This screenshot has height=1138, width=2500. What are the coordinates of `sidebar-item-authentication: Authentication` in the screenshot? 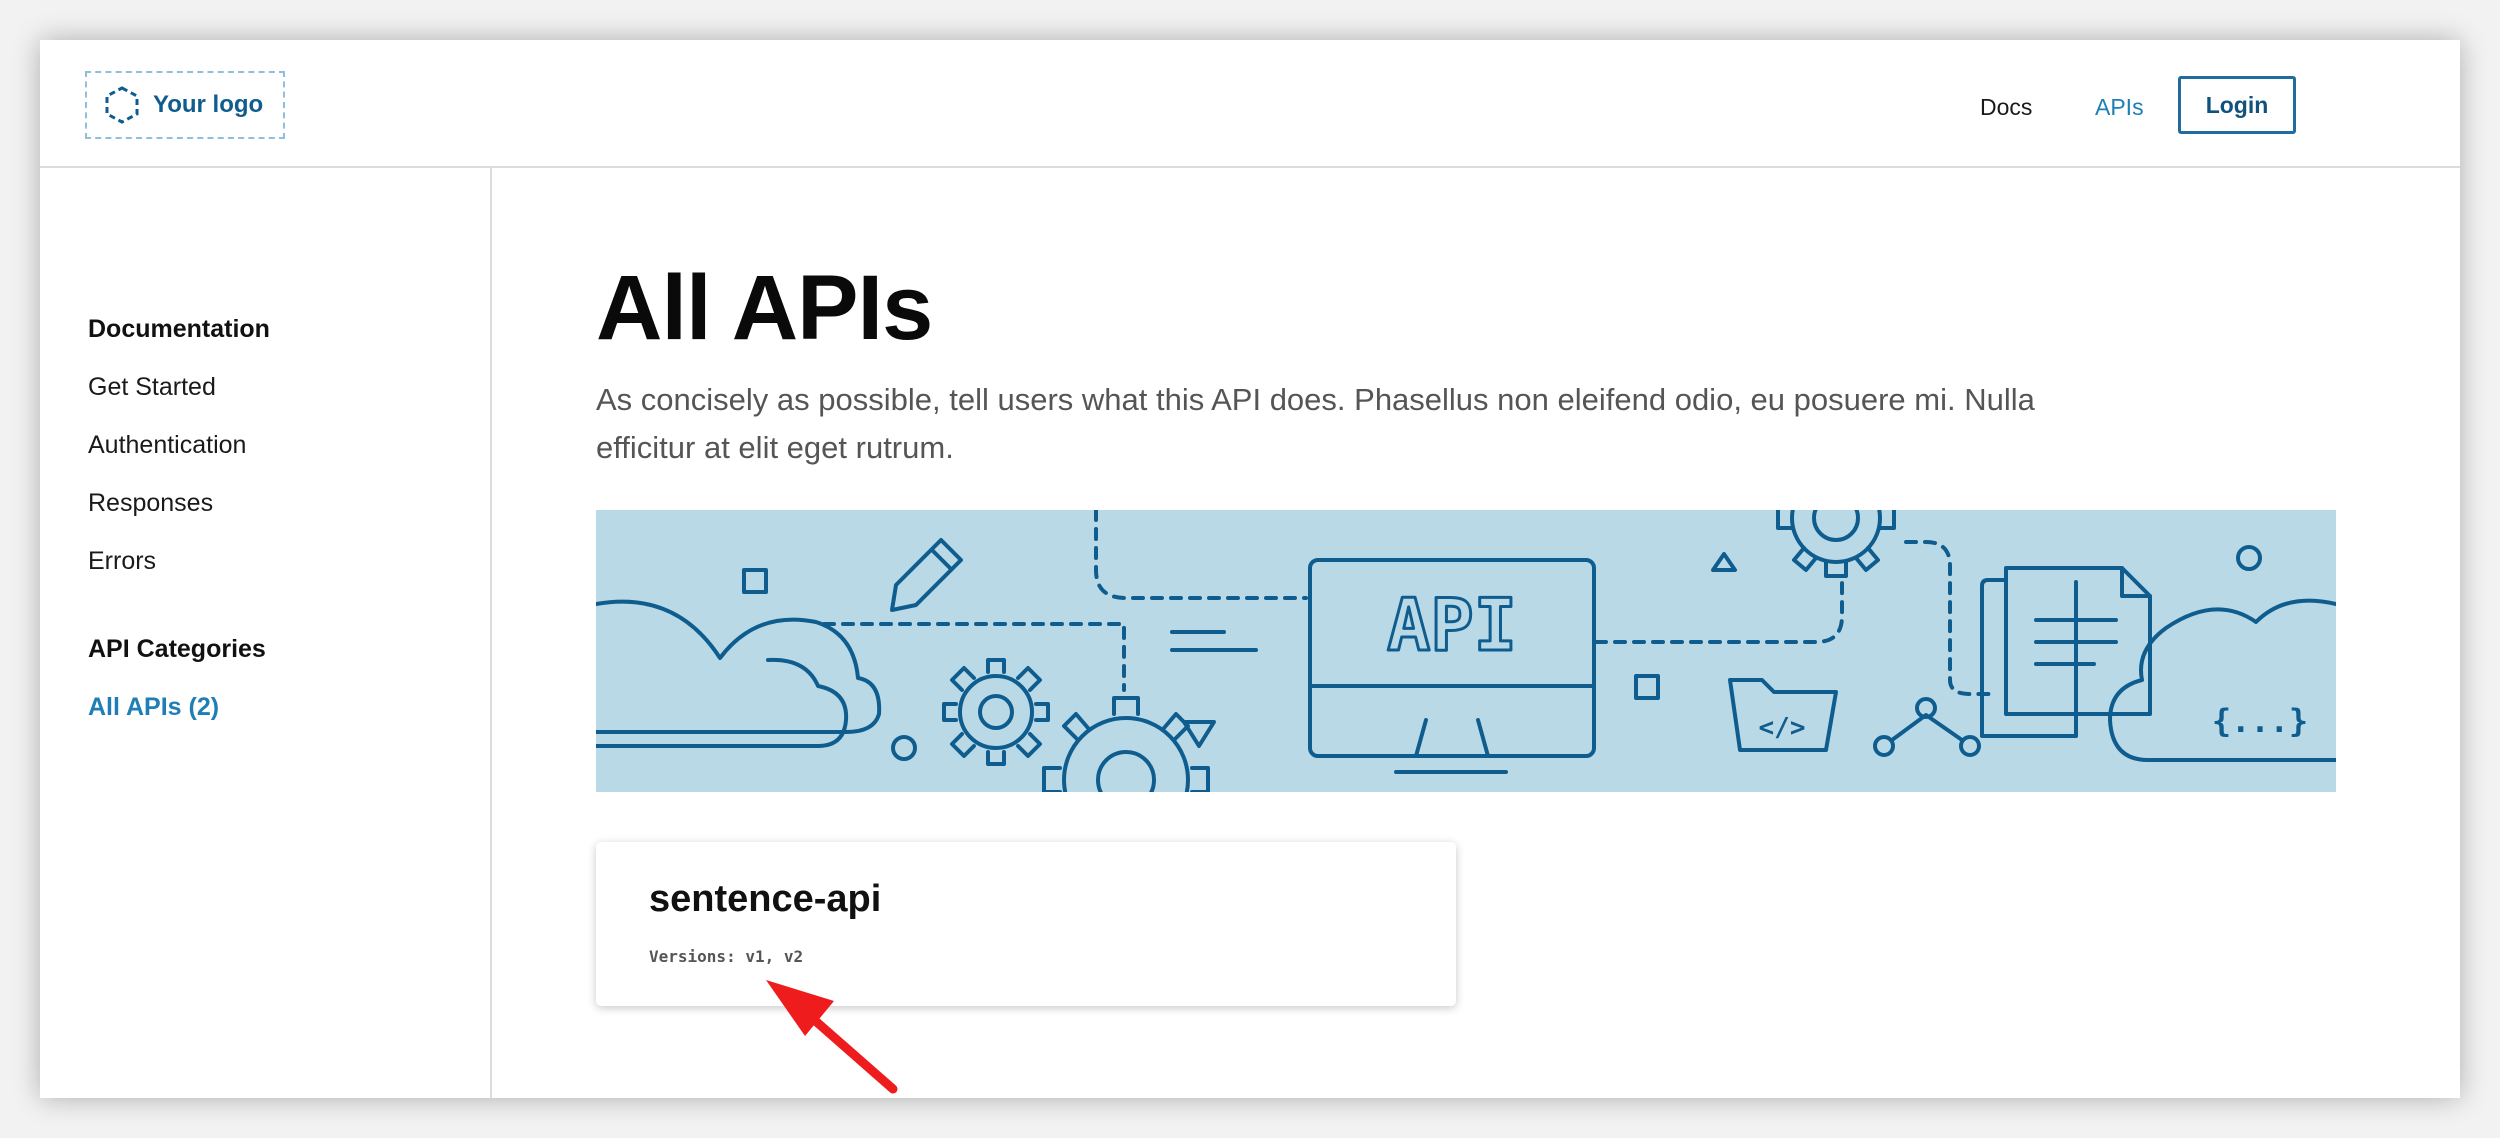 It's located at (167, 445).